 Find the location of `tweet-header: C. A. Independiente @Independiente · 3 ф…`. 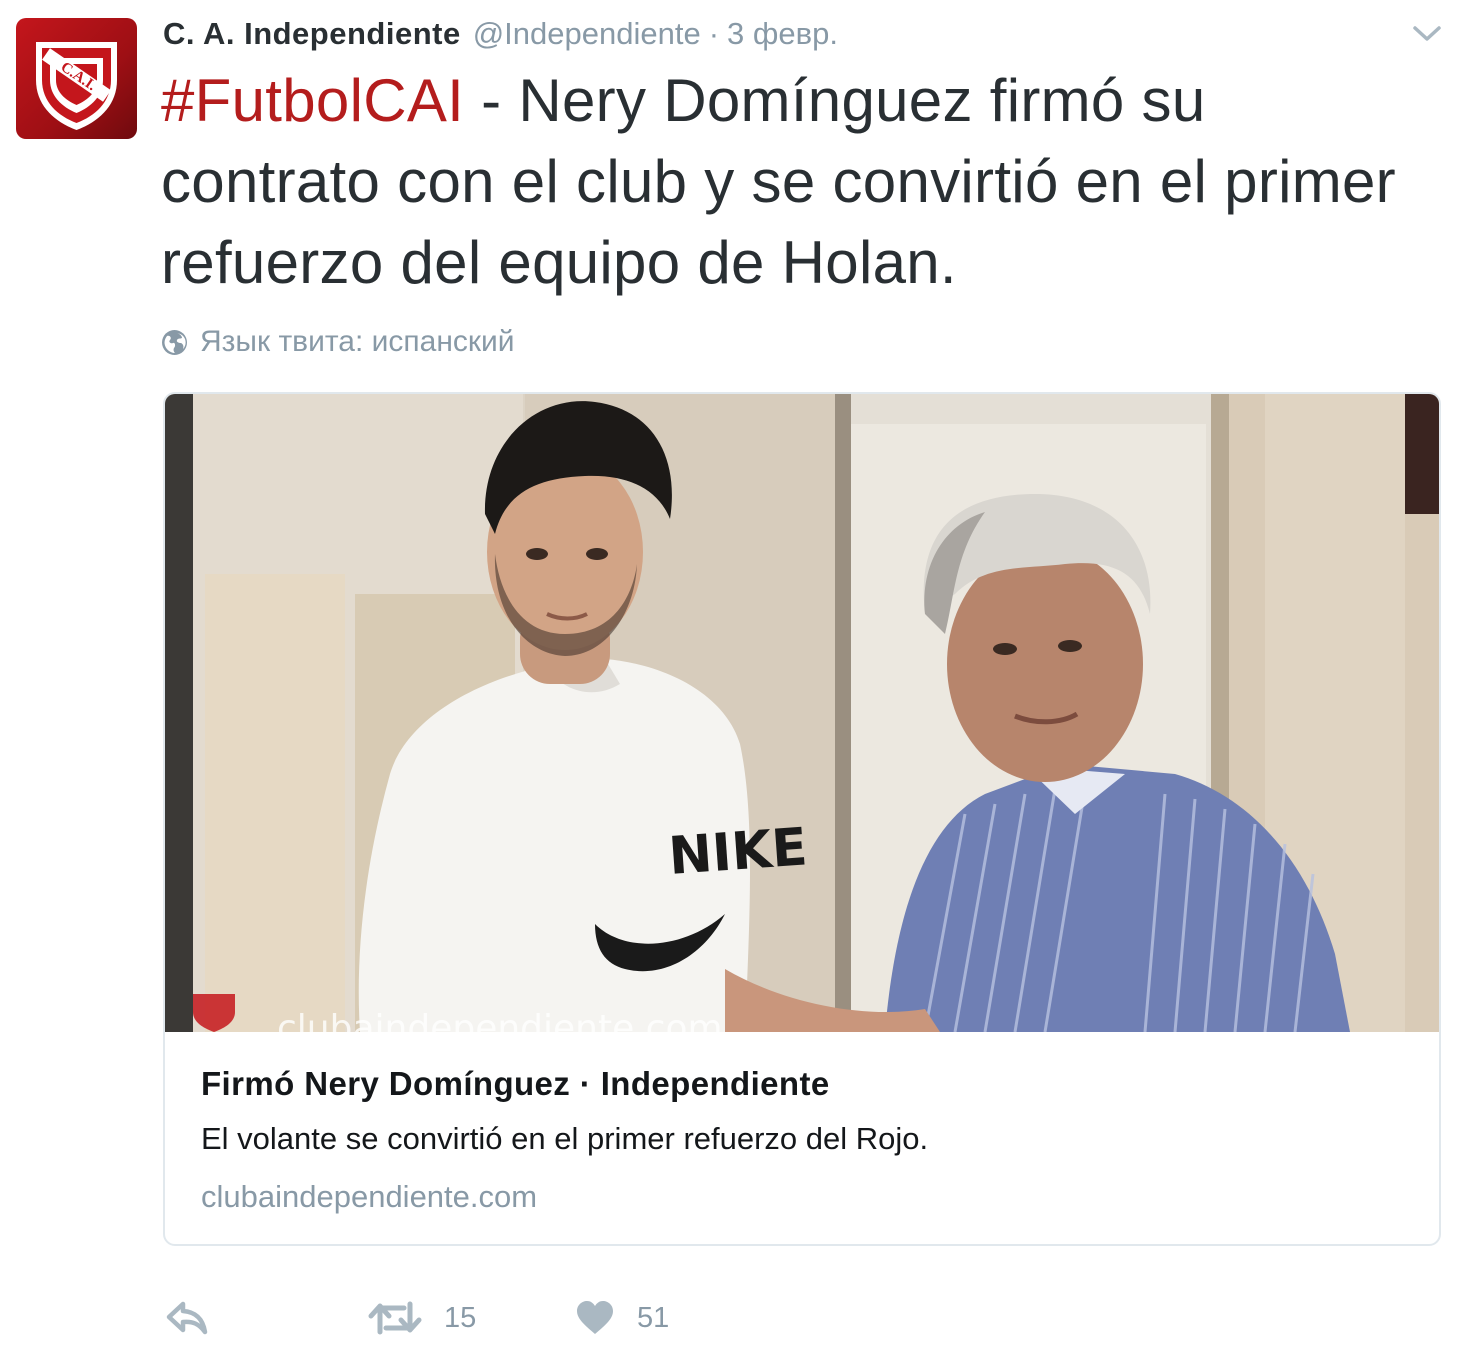

tweet-header: C. A. Independiente @Independiente · 3 ф… is located at coordinates (500, 34).